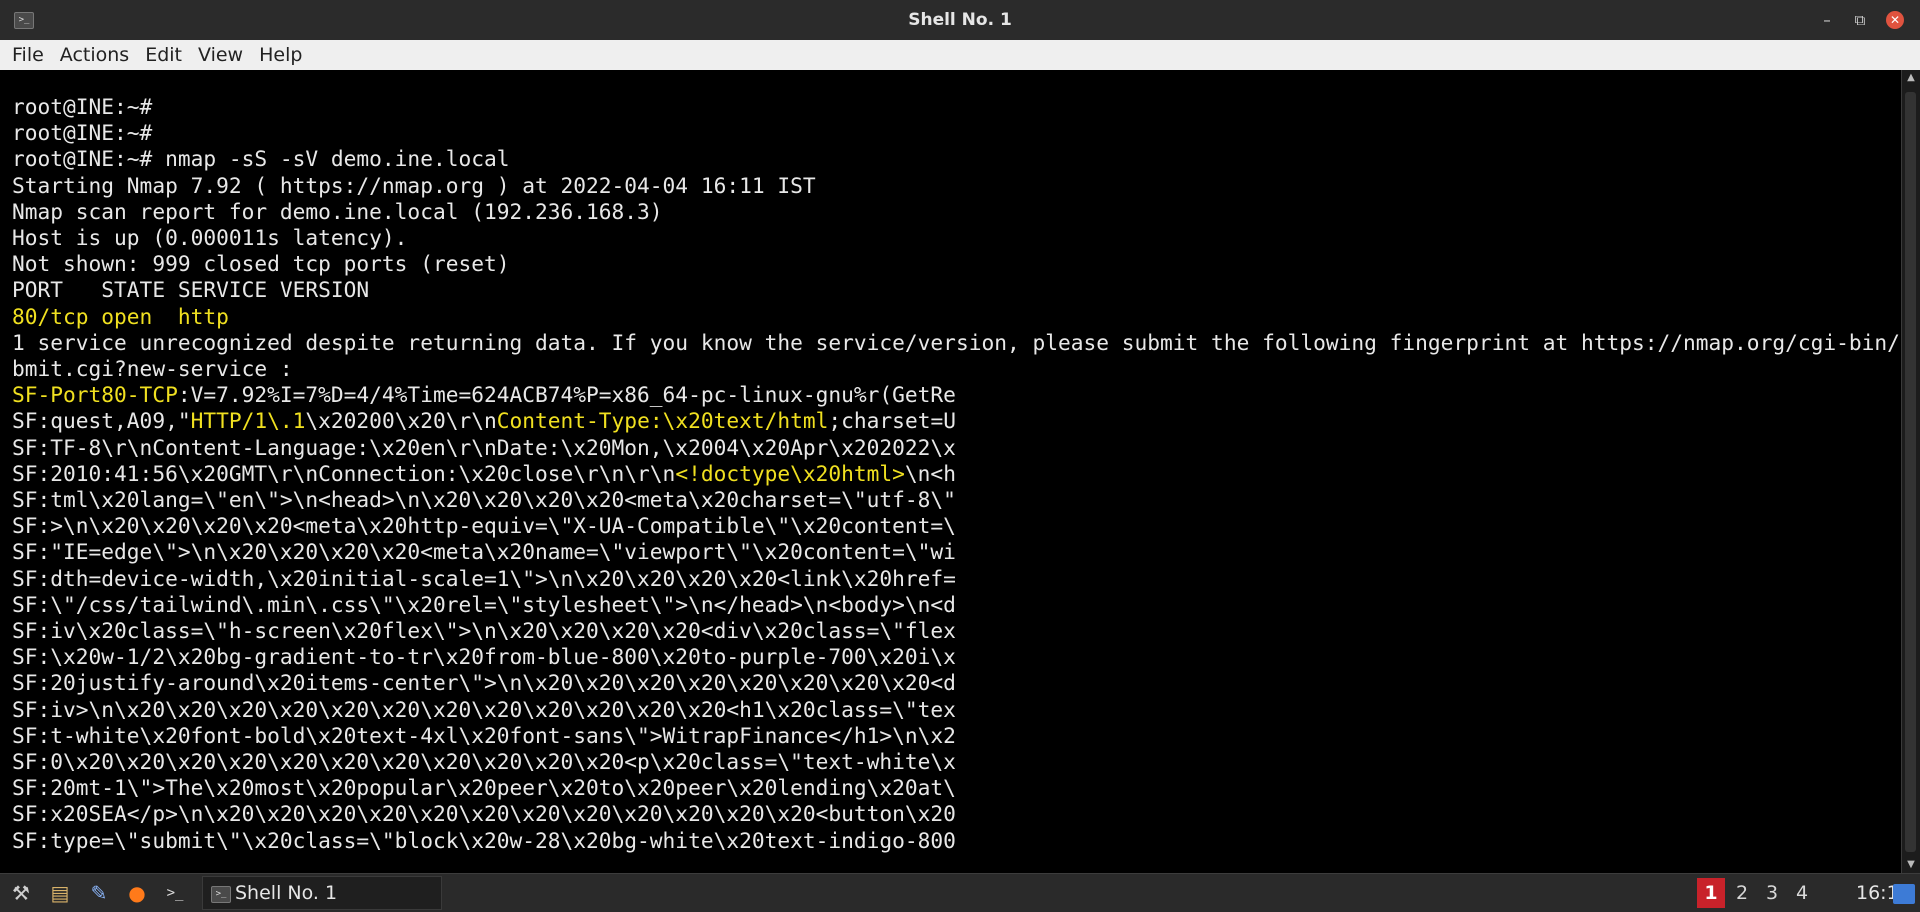  I want to click on menu-edit: Edit, so click(163, 55).